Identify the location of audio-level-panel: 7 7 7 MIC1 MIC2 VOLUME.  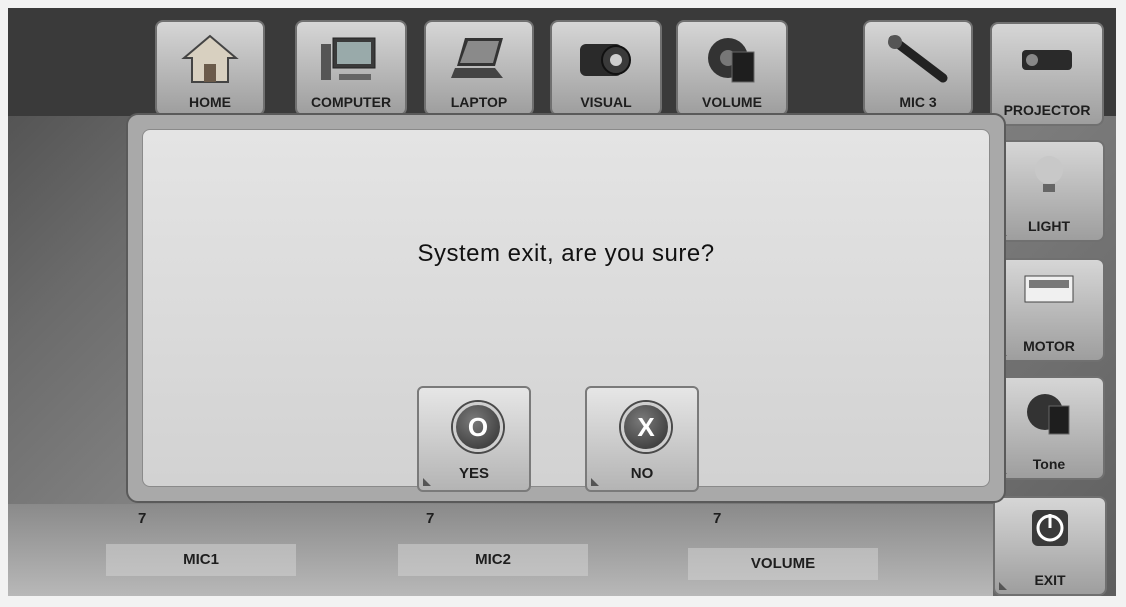
(500, 550).